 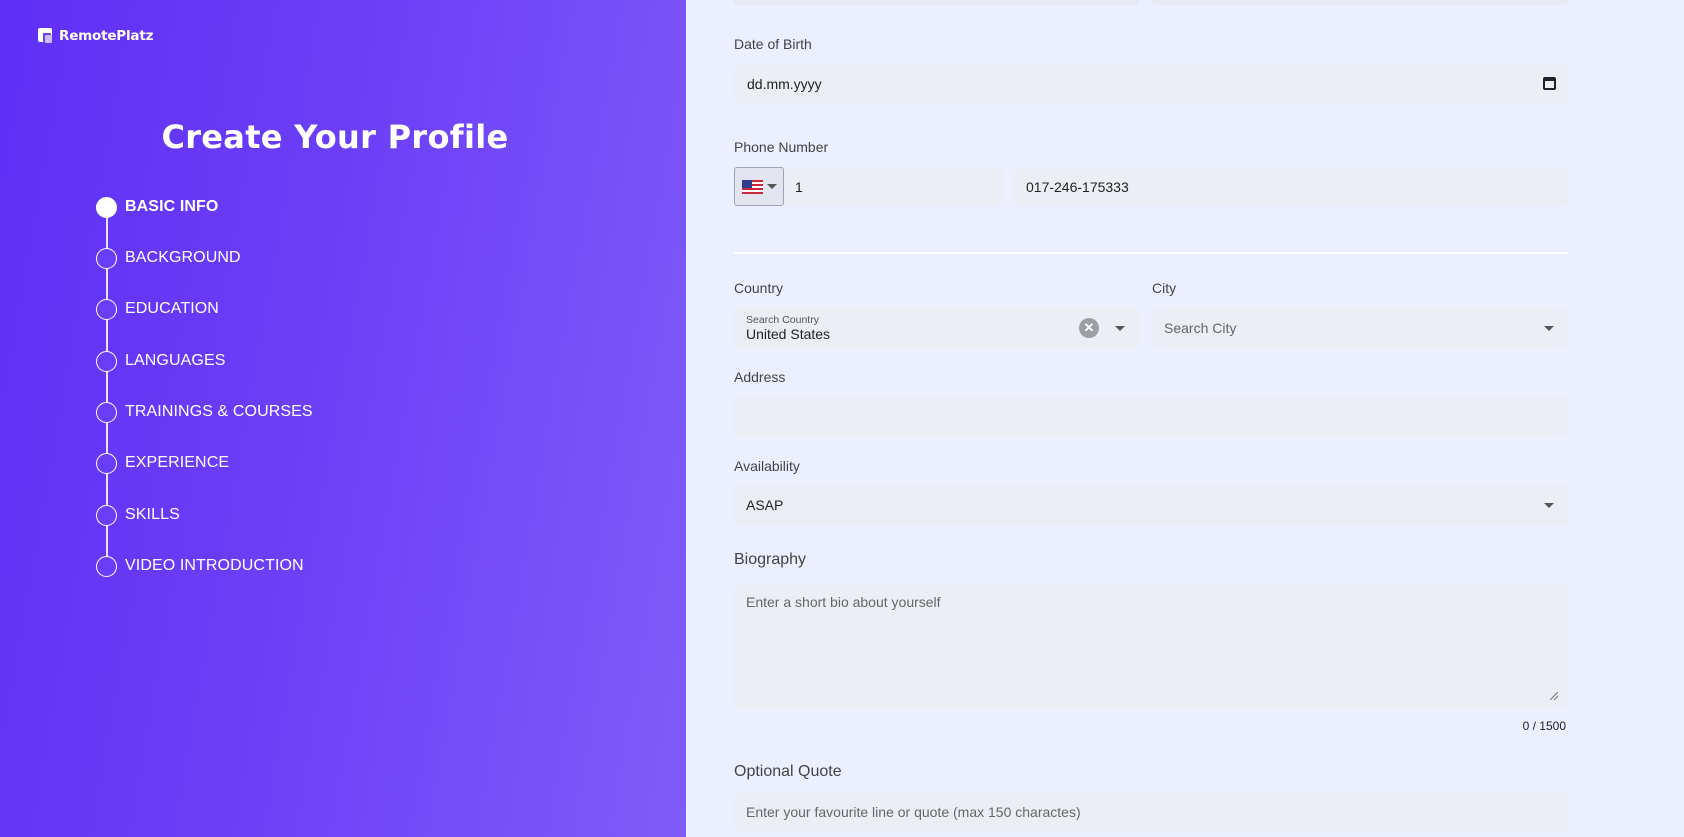 I want to click on dob-value: dd.mm.yyyy, so click(x=784, y=84).